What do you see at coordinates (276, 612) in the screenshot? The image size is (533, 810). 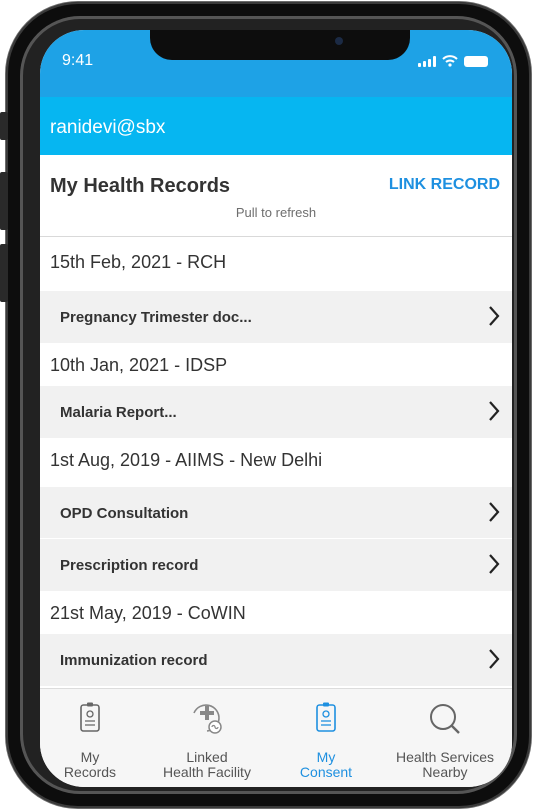 I see `record-group-heading: 21st May, 2019 - CoWIN` at bounding box center [276, 612].